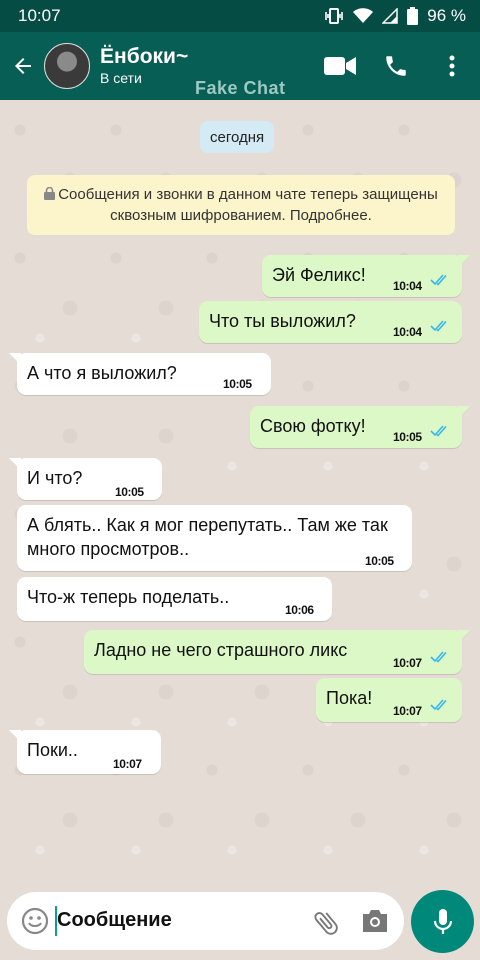 This screenshot has height=960, width=480. What do you see at coordinates (221, 650) in the screenshot?
I see `message-text: Ладно не чего страшного ликс` at bounding box center [221, 650].